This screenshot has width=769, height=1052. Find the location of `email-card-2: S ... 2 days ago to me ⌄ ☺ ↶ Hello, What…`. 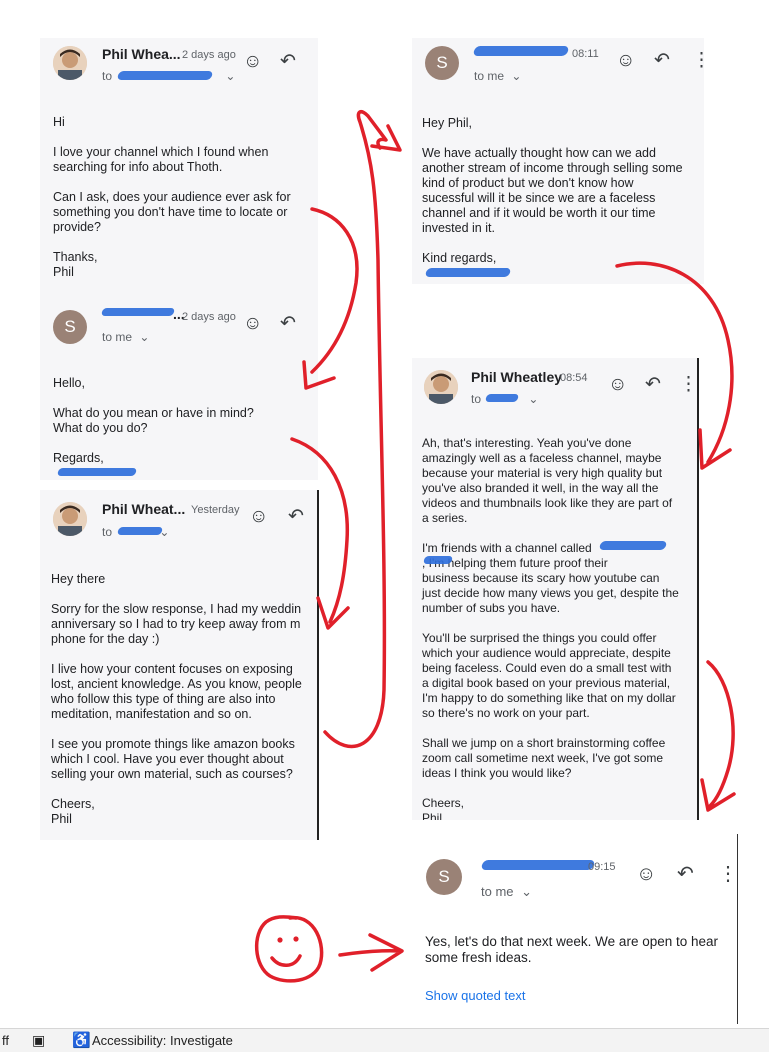

email-card-2: S ... 2 days ago to me ⌄ ☺ ↶ Hello, What… is located at coordinates (179, 385).